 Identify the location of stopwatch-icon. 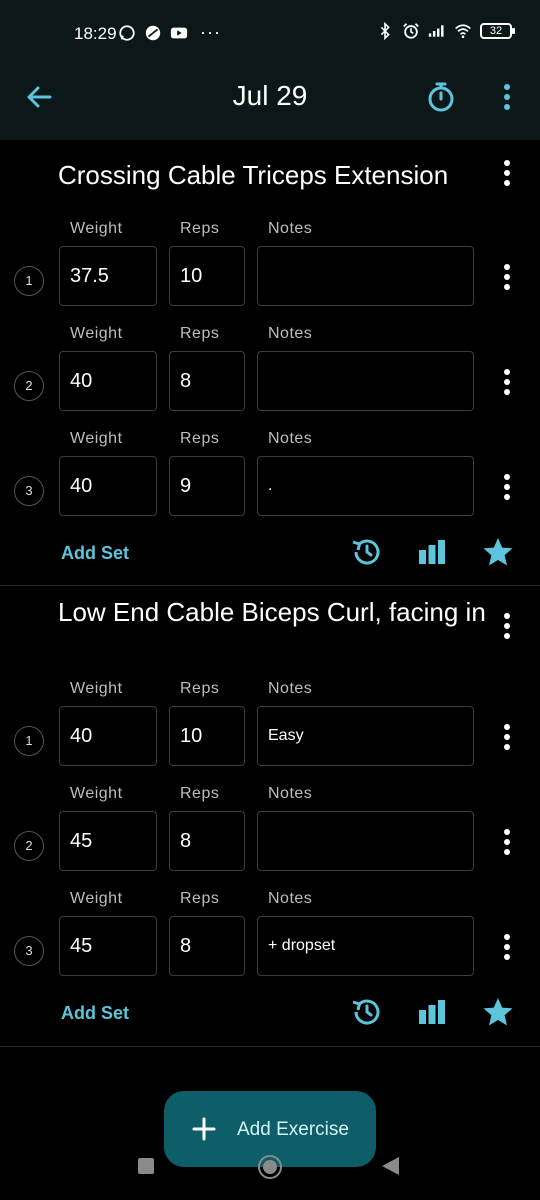
(441, 97).